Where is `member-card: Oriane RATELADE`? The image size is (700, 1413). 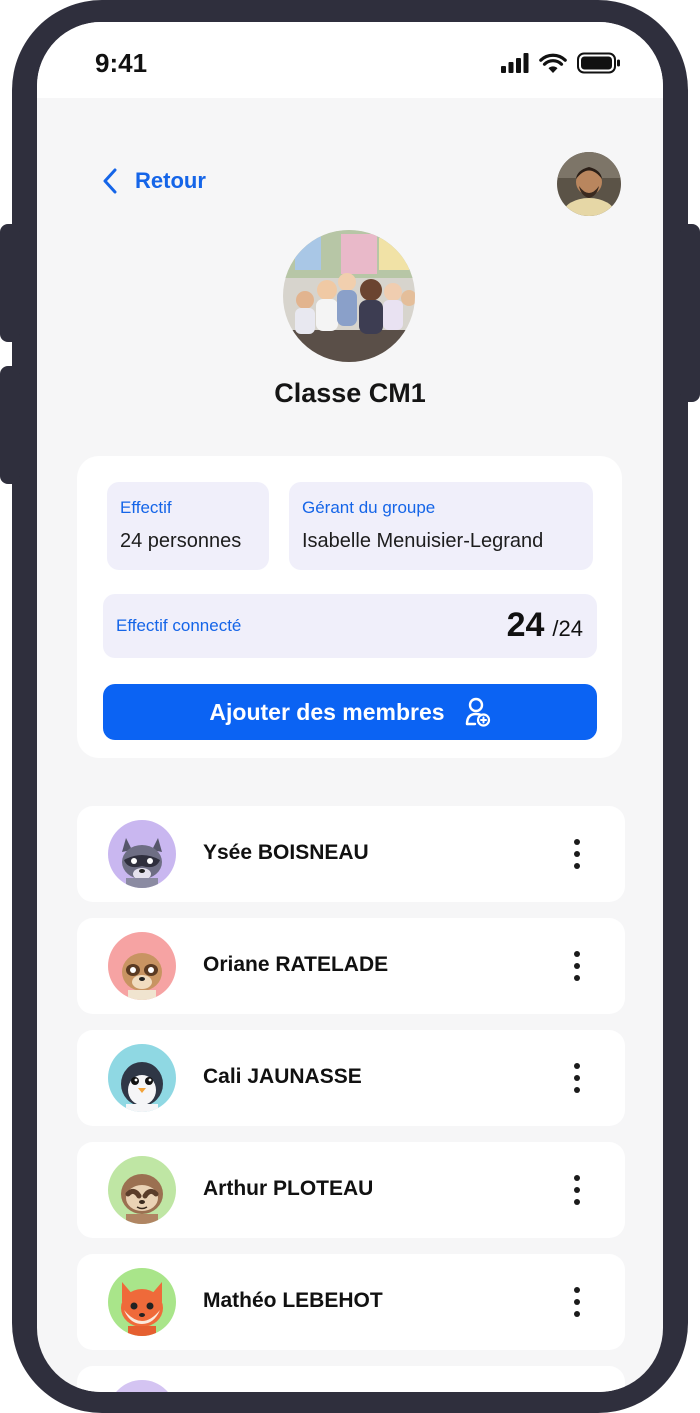
member-card: Oriane RATELADE is located at coordinates (351, 966).